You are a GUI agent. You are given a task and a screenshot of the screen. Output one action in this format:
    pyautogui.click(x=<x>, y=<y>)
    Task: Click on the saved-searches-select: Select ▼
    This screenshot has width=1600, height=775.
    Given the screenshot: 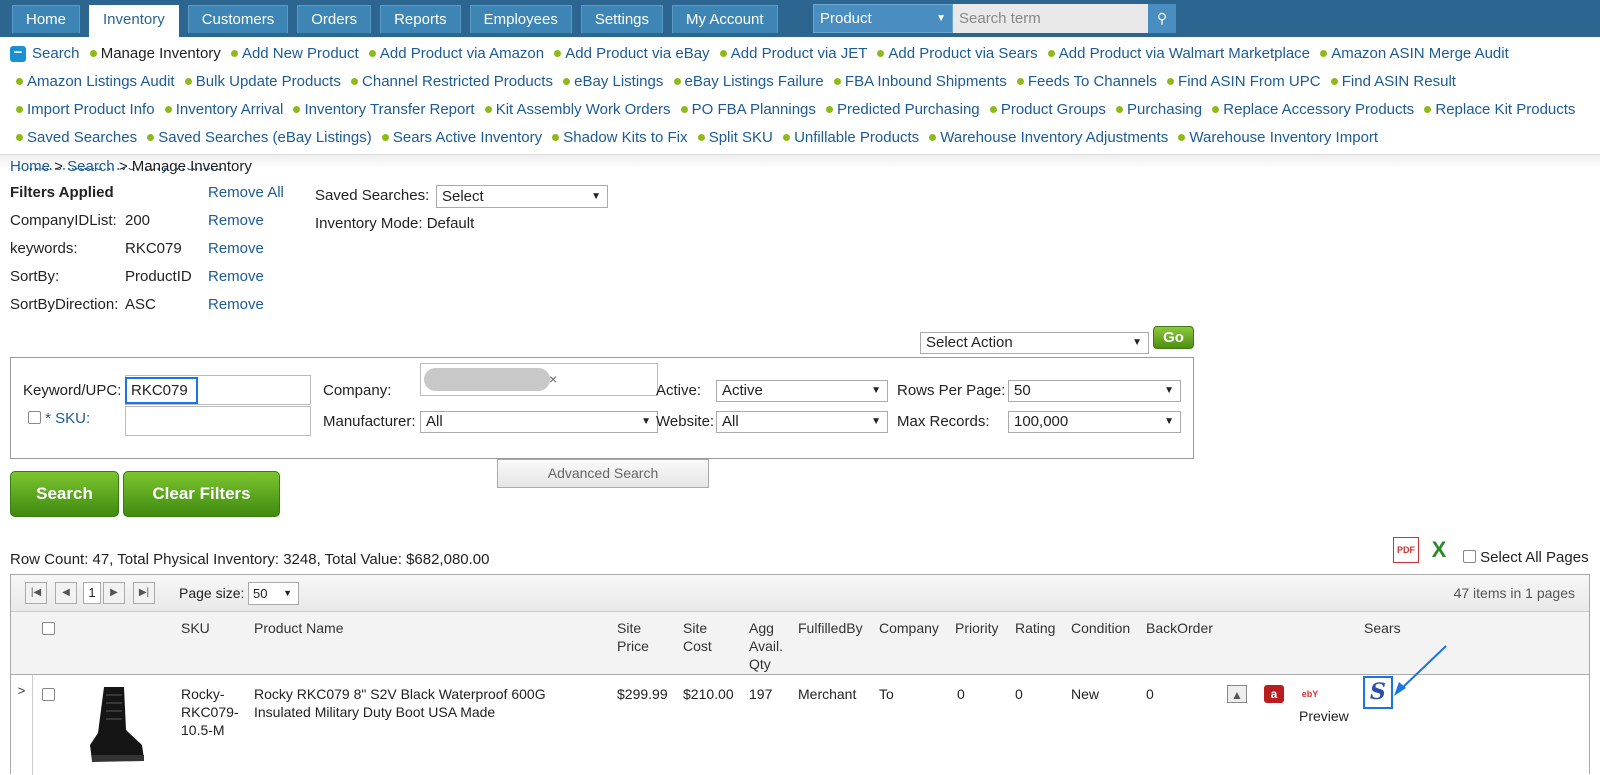 What is the action you would take?
    pyautogui.click(x=522, y=196)
    